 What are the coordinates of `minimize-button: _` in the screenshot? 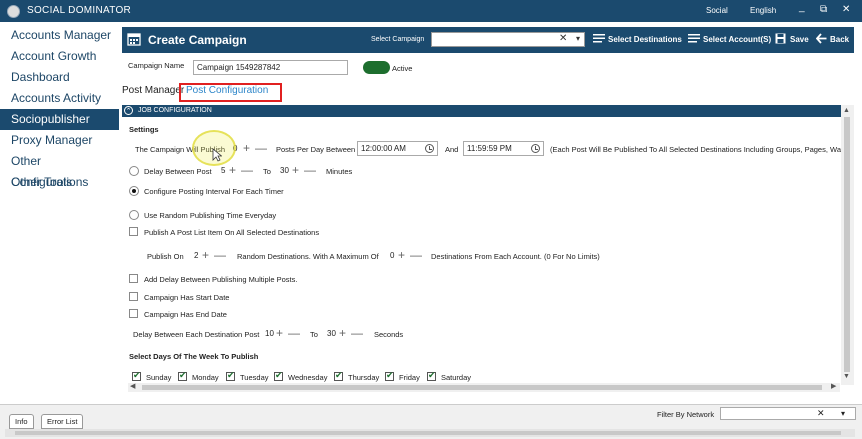 It's located at (802, 7).